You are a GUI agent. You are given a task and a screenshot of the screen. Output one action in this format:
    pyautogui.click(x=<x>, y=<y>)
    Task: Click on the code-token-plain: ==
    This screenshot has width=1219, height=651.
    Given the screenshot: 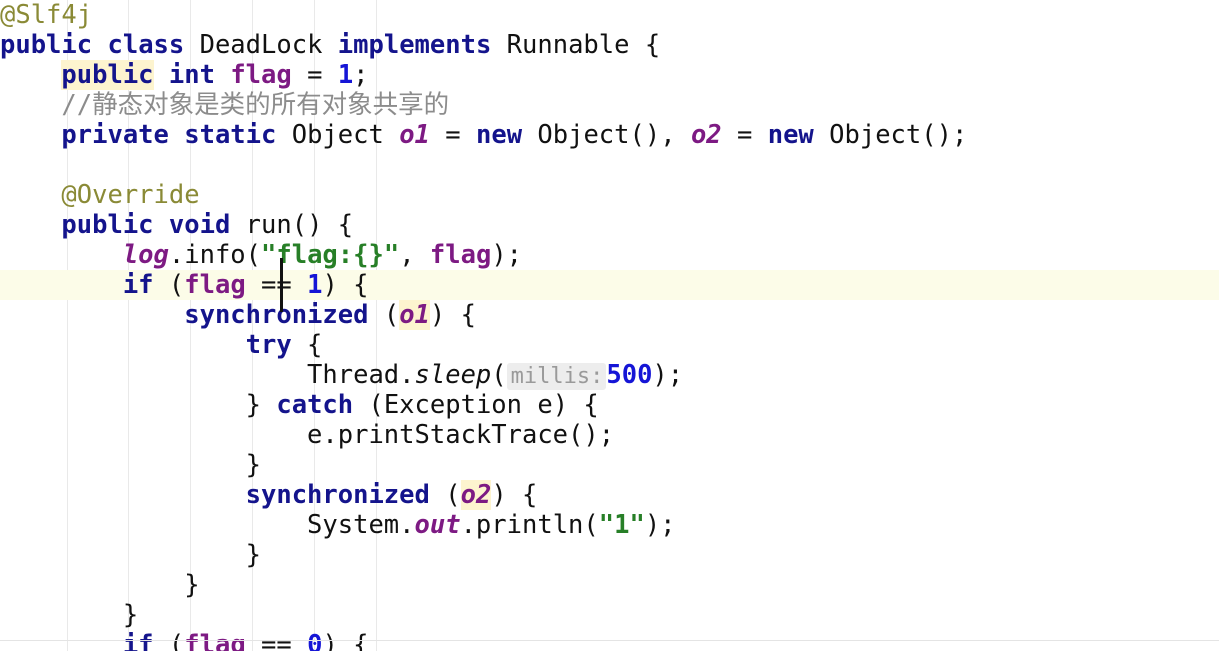 What is the action you would take?
    pyautogui.click(x=276, y=285)
    